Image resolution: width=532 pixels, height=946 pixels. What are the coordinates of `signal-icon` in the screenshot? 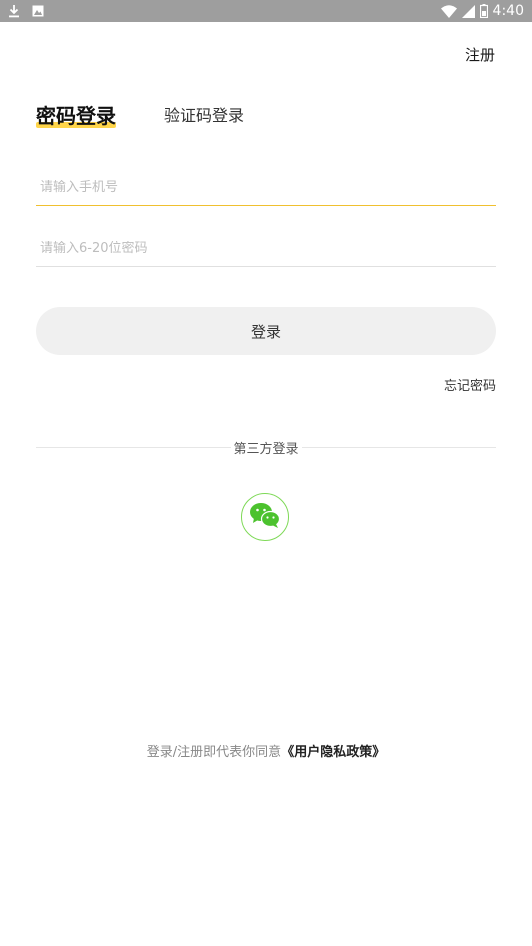 It's located at (468, 11).